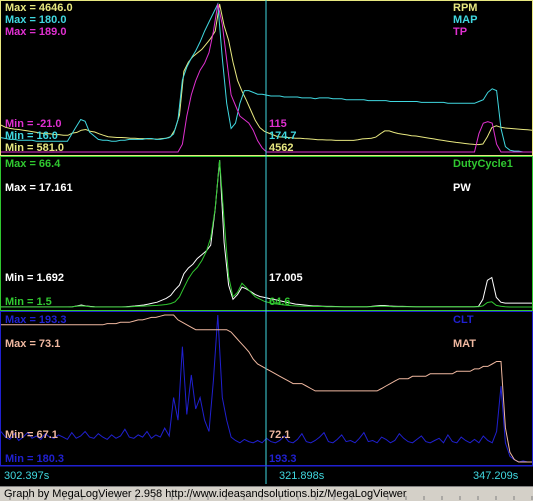 This screenshot has height=501, width=533. I want to click on rpm-series-name: RPM, so click(465, 8).